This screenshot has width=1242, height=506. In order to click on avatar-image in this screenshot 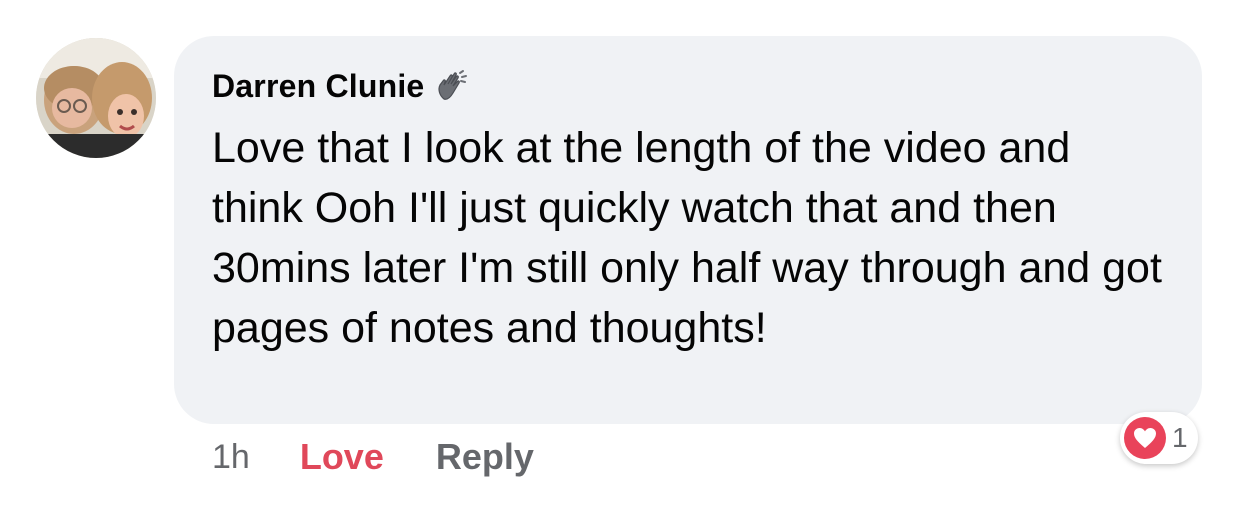, I will do `click(96, 98)`.